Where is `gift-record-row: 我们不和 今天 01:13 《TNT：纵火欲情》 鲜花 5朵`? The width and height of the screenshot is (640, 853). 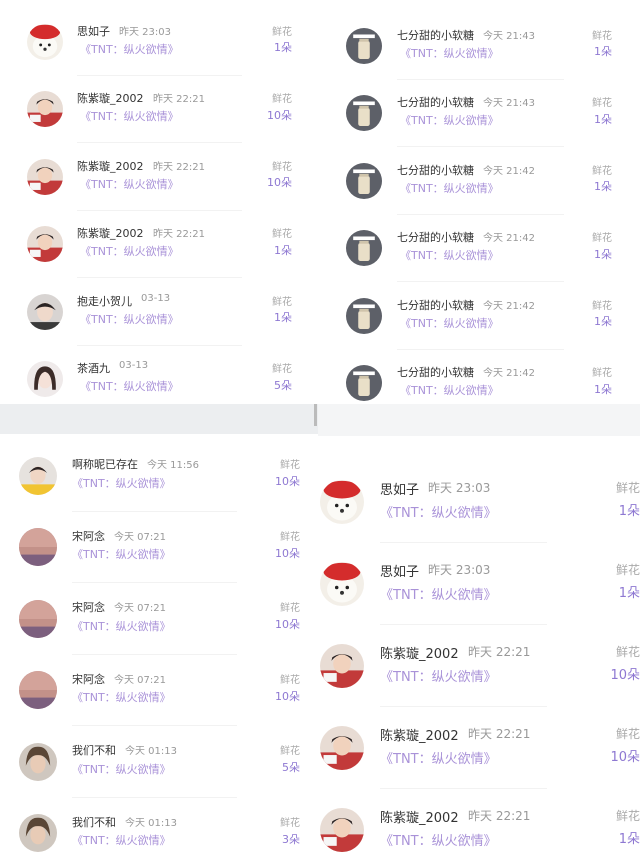
gift-record-row: 我们不和 今天 01:13 《TNT：纵火欲情》 鲜花 5朵 is located at coordinates (159, 764).